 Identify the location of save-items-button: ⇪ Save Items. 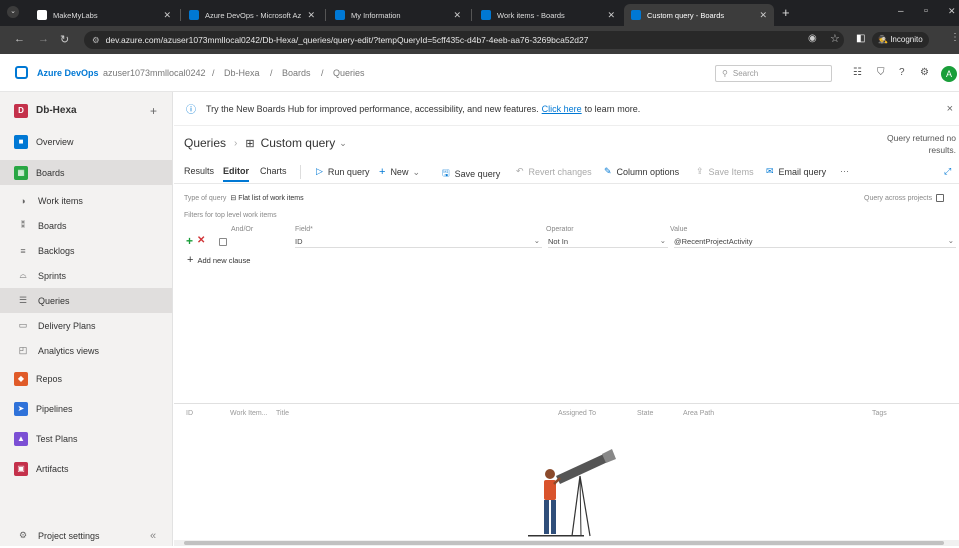
(725, 171).